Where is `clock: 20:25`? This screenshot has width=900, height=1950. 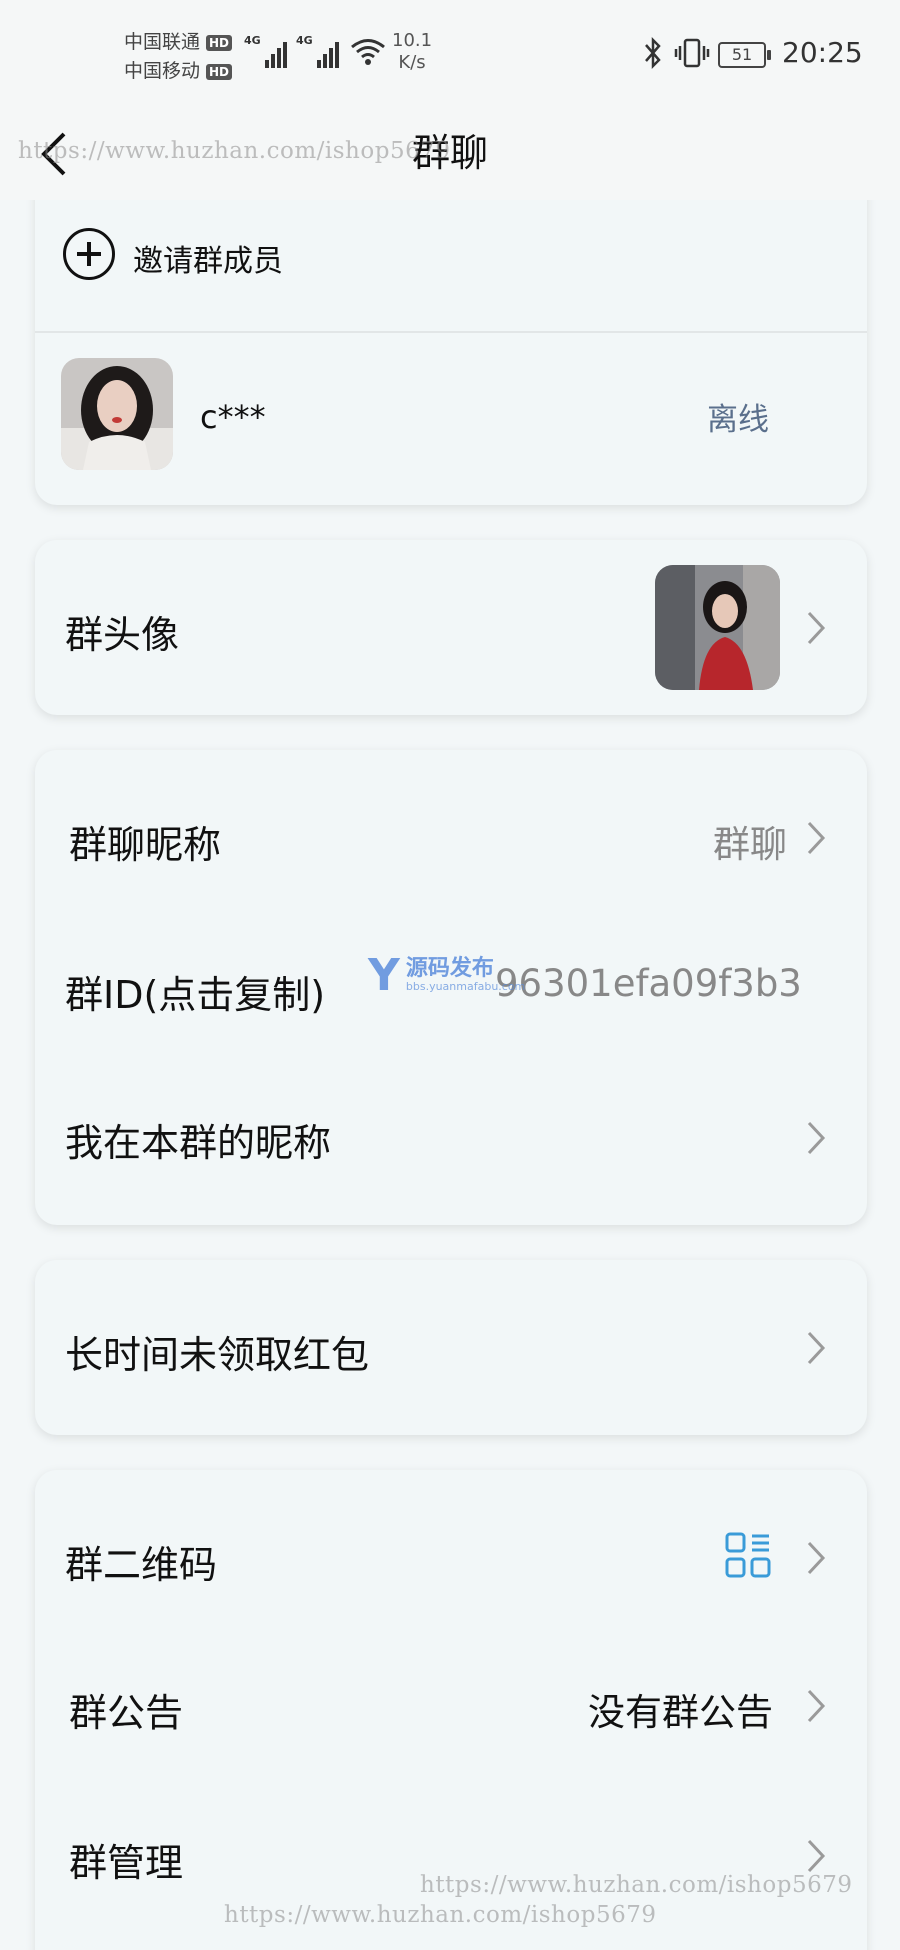
clock: 20:25 is located at coordinates (822, 52).